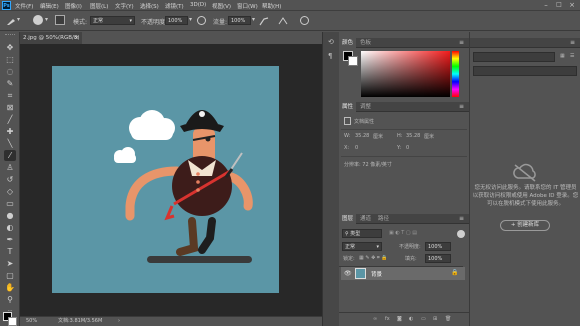  What do you see at coordinates (438, 246) in the screenshot?
I see `layer-opacity-input: 100%` at bounding box center [438, 246].